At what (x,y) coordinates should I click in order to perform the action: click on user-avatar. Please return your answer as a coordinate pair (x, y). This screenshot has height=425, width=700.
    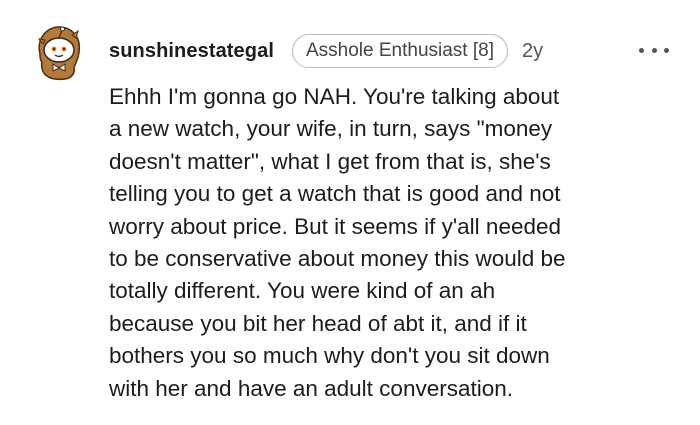
    Looking at the image, I should click on (58, 53).